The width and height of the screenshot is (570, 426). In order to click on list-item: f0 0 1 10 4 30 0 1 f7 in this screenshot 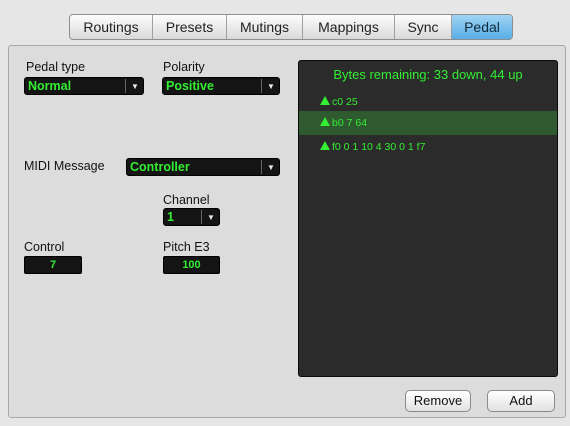, I will do `click(428, 147)`.